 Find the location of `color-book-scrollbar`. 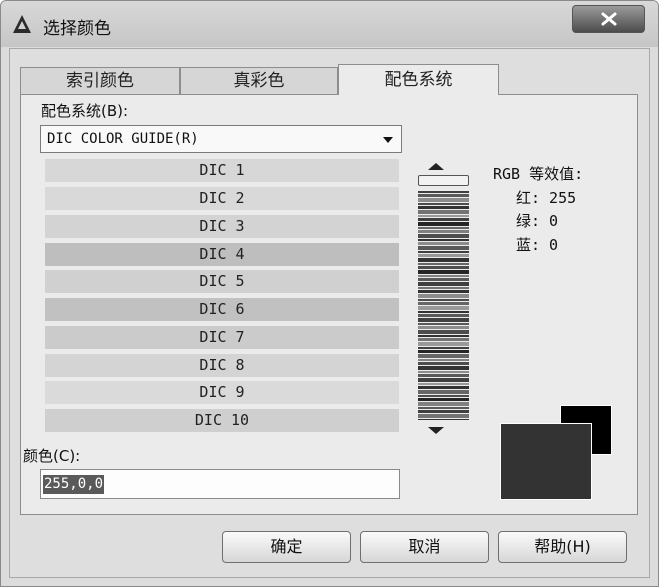

color-book-scrollbar is located at coordinates (443, 299).